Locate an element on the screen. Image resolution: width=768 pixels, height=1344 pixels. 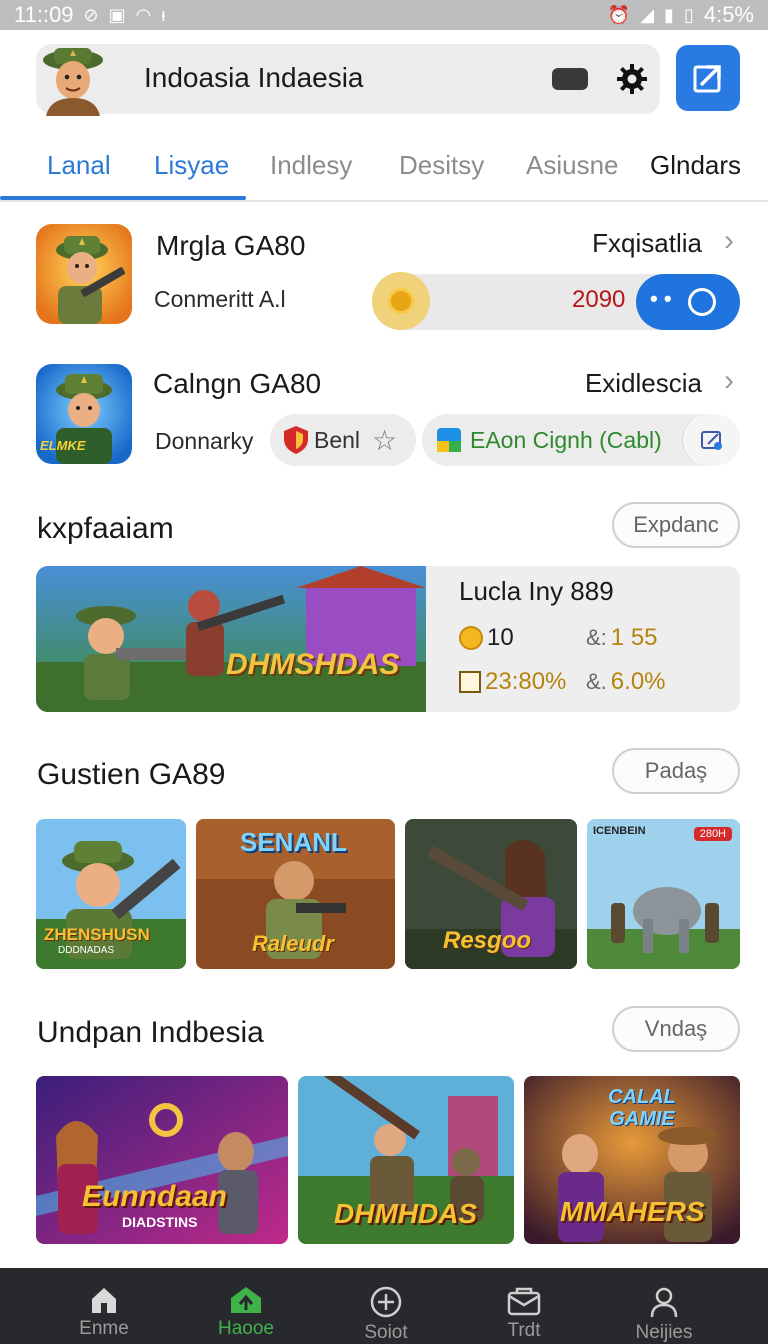
section-title: Gustien GA89 is located at coordinates (131, 774).